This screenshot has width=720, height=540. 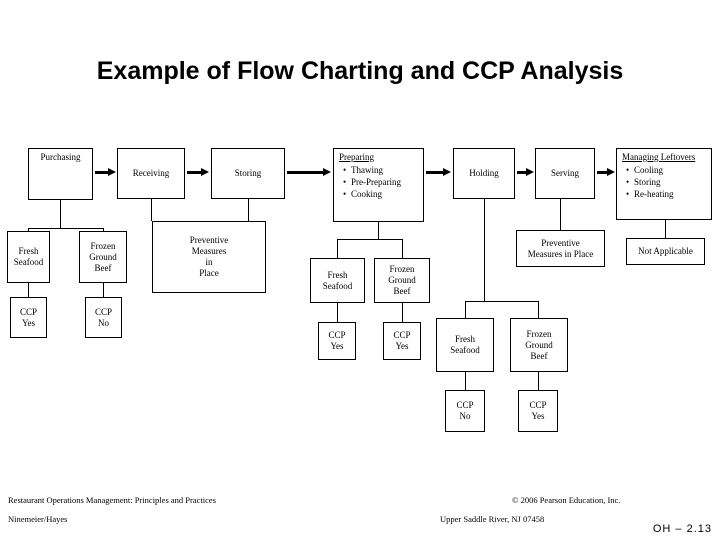 I want to click on node-leftovers-not-applicable-label: Not Applicable, so click(x=665, y=251).